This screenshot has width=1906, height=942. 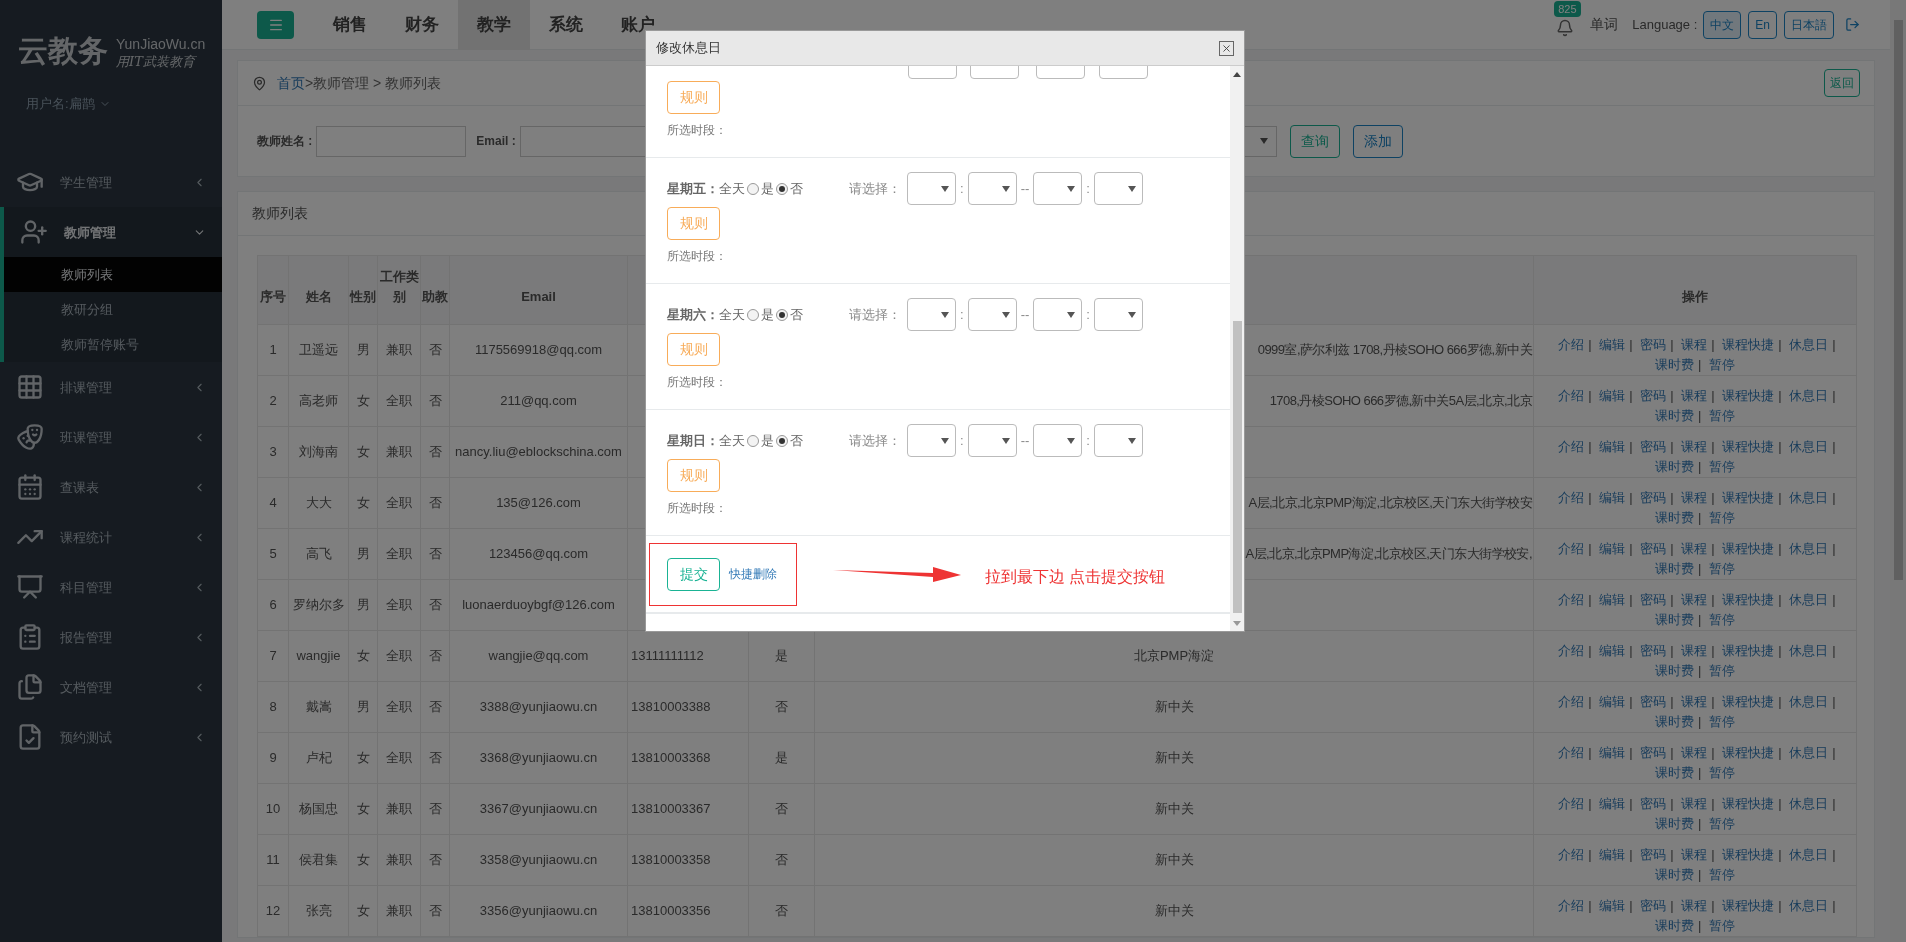 I want to click on menu-button, so click(x=275, y=24).